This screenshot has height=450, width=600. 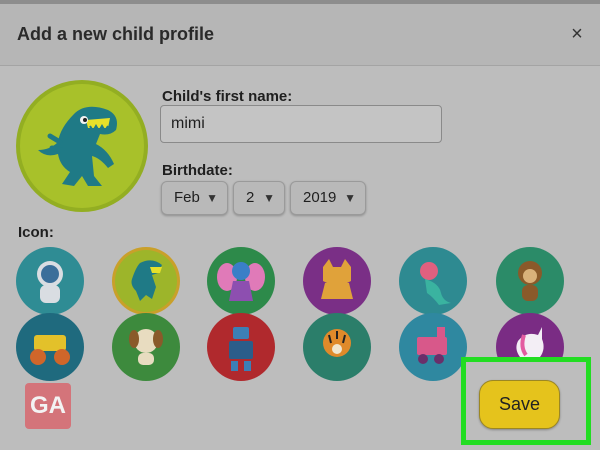 What do you see at coordinates (433, 347) in the screenshot?
I see `train-icon` at bounding box center [433, 347].